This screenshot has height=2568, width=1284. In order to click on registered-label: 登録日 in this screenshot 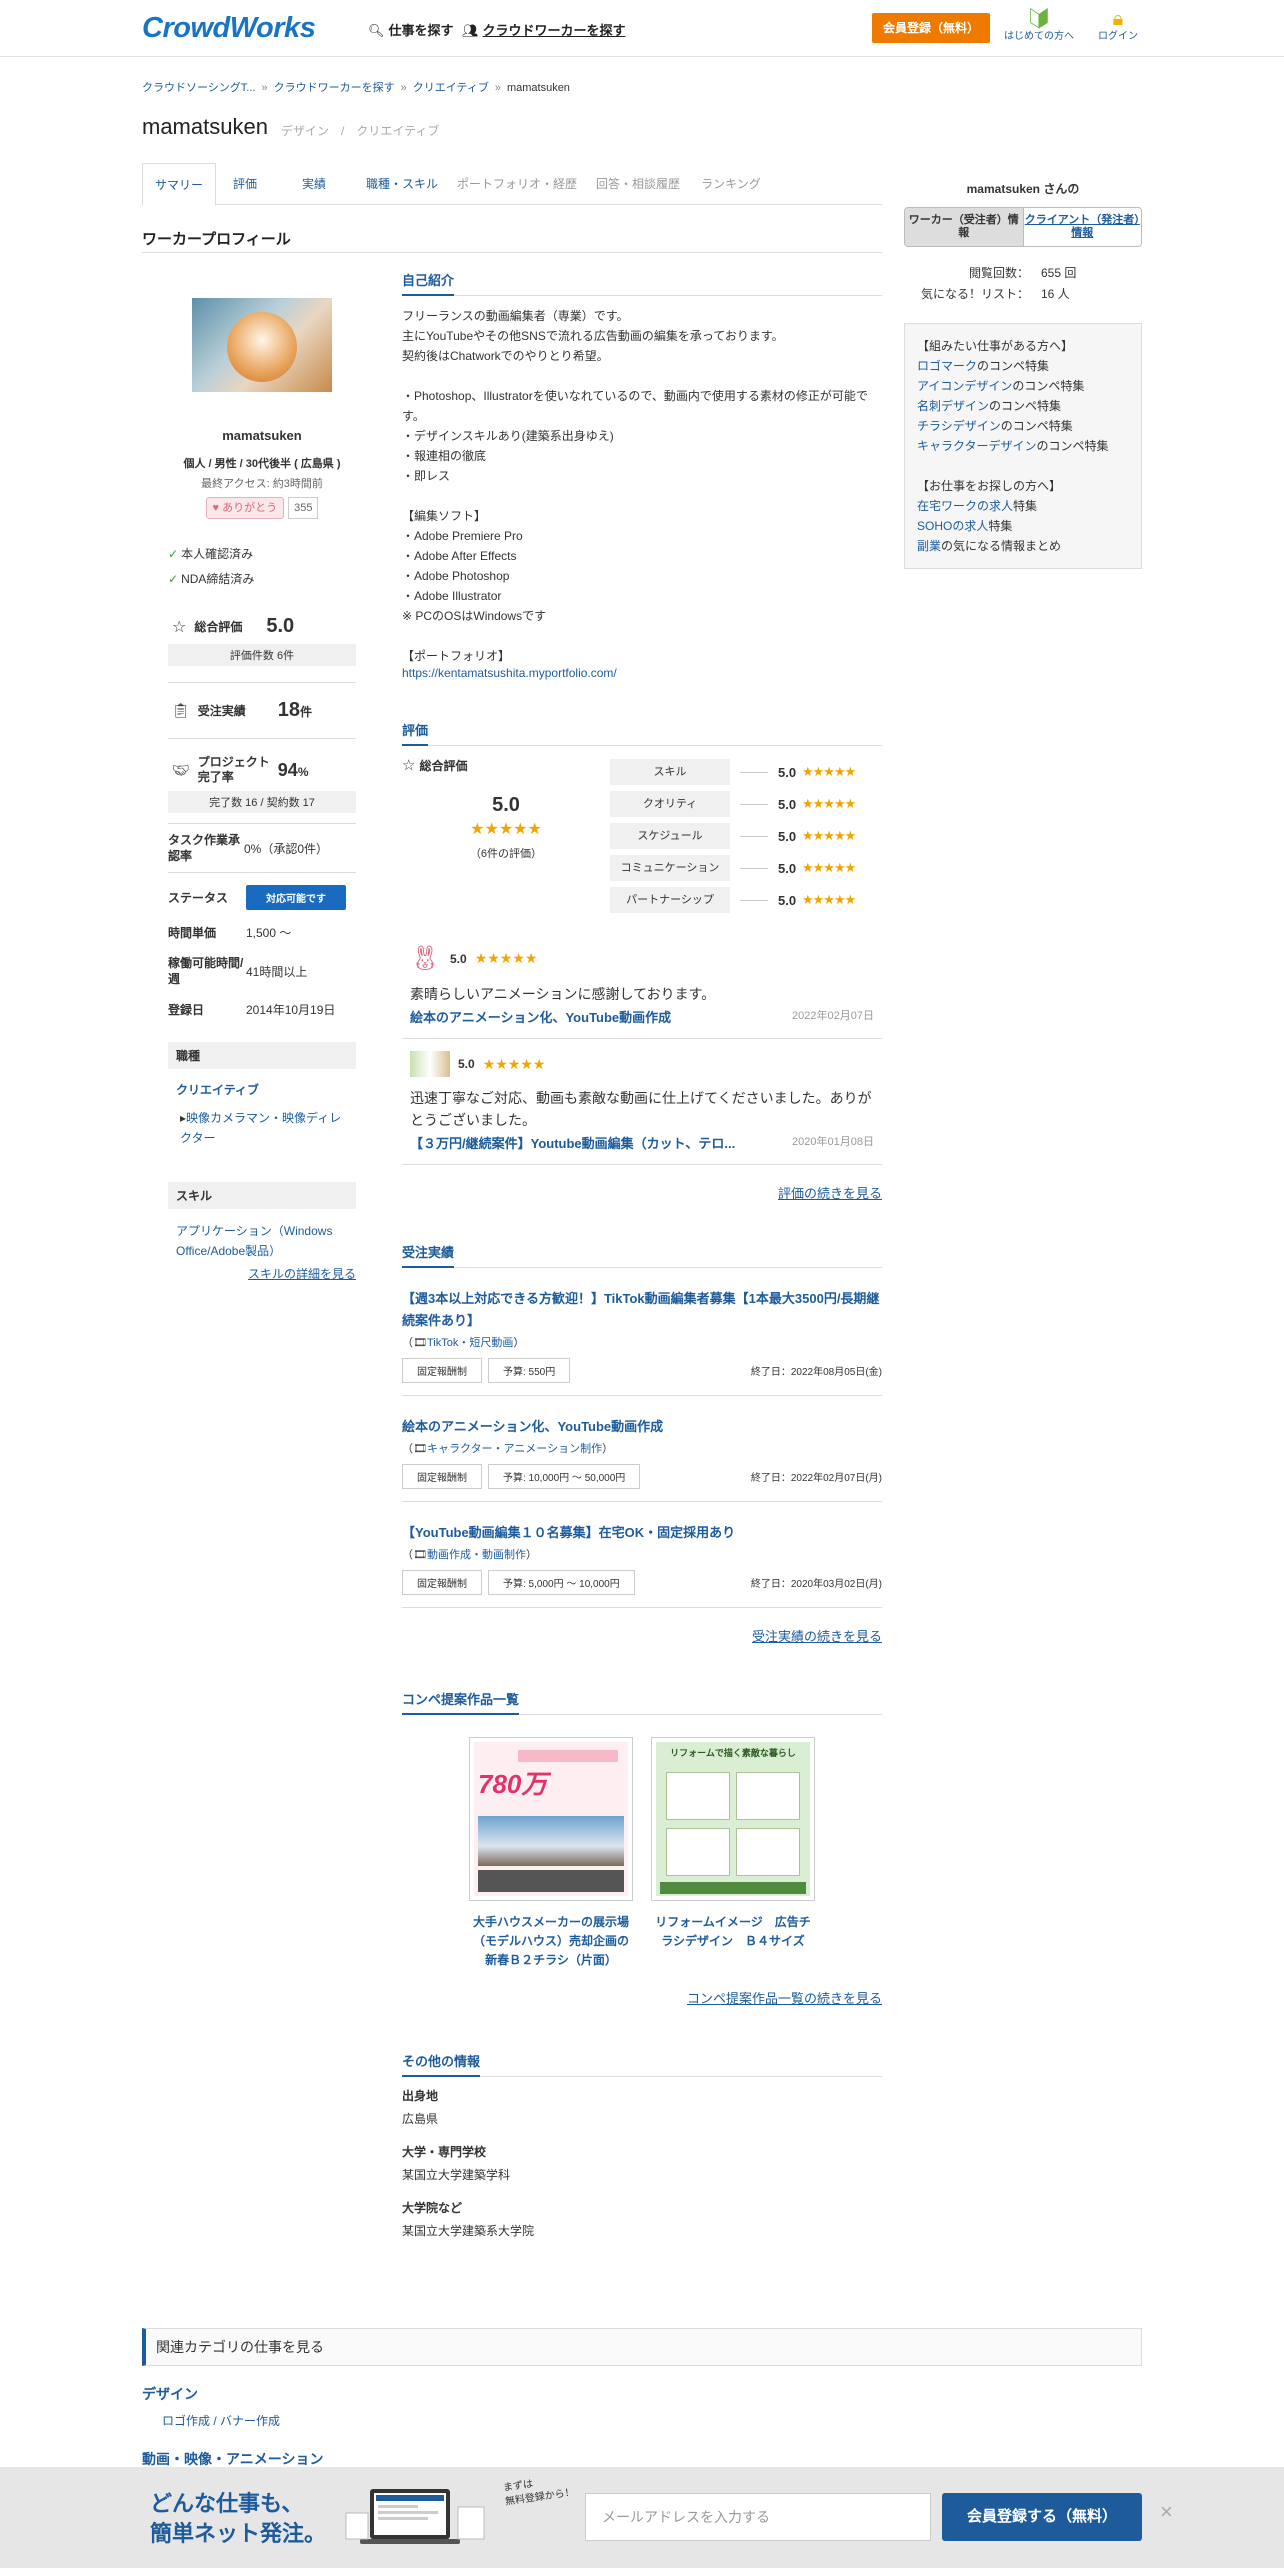, I will do `click(186, 1009)`.